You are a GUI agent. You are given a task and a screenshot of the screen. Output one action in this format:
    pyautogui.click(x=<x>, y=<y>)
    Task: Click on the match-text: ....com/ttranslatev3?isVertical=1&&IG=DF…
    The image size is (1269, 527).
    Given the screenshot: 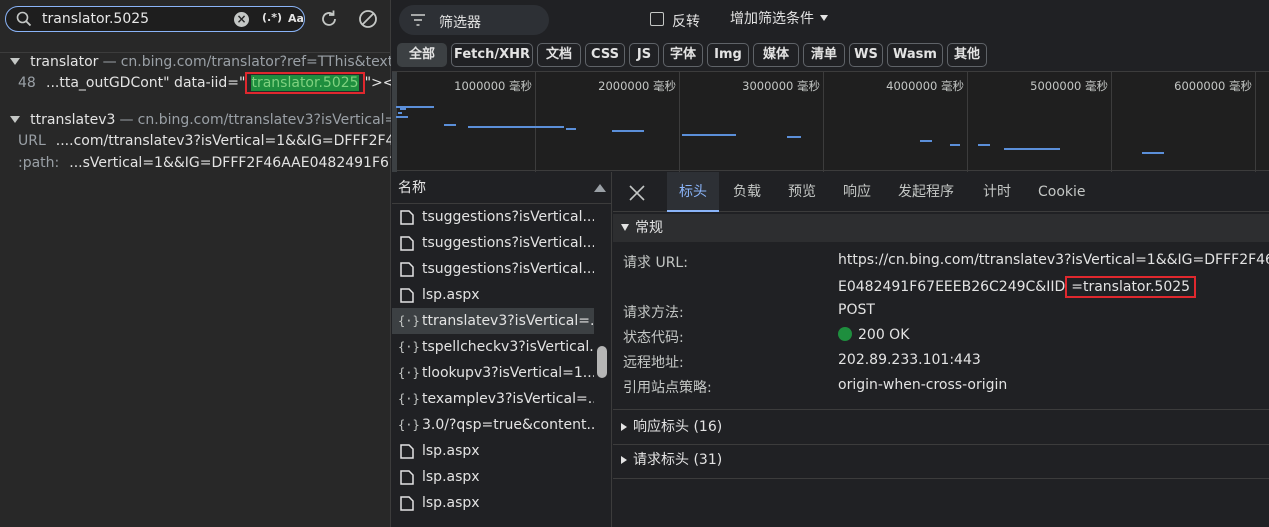 What is the action you would take?
    pyautogui.click(x=223, y=141)
    